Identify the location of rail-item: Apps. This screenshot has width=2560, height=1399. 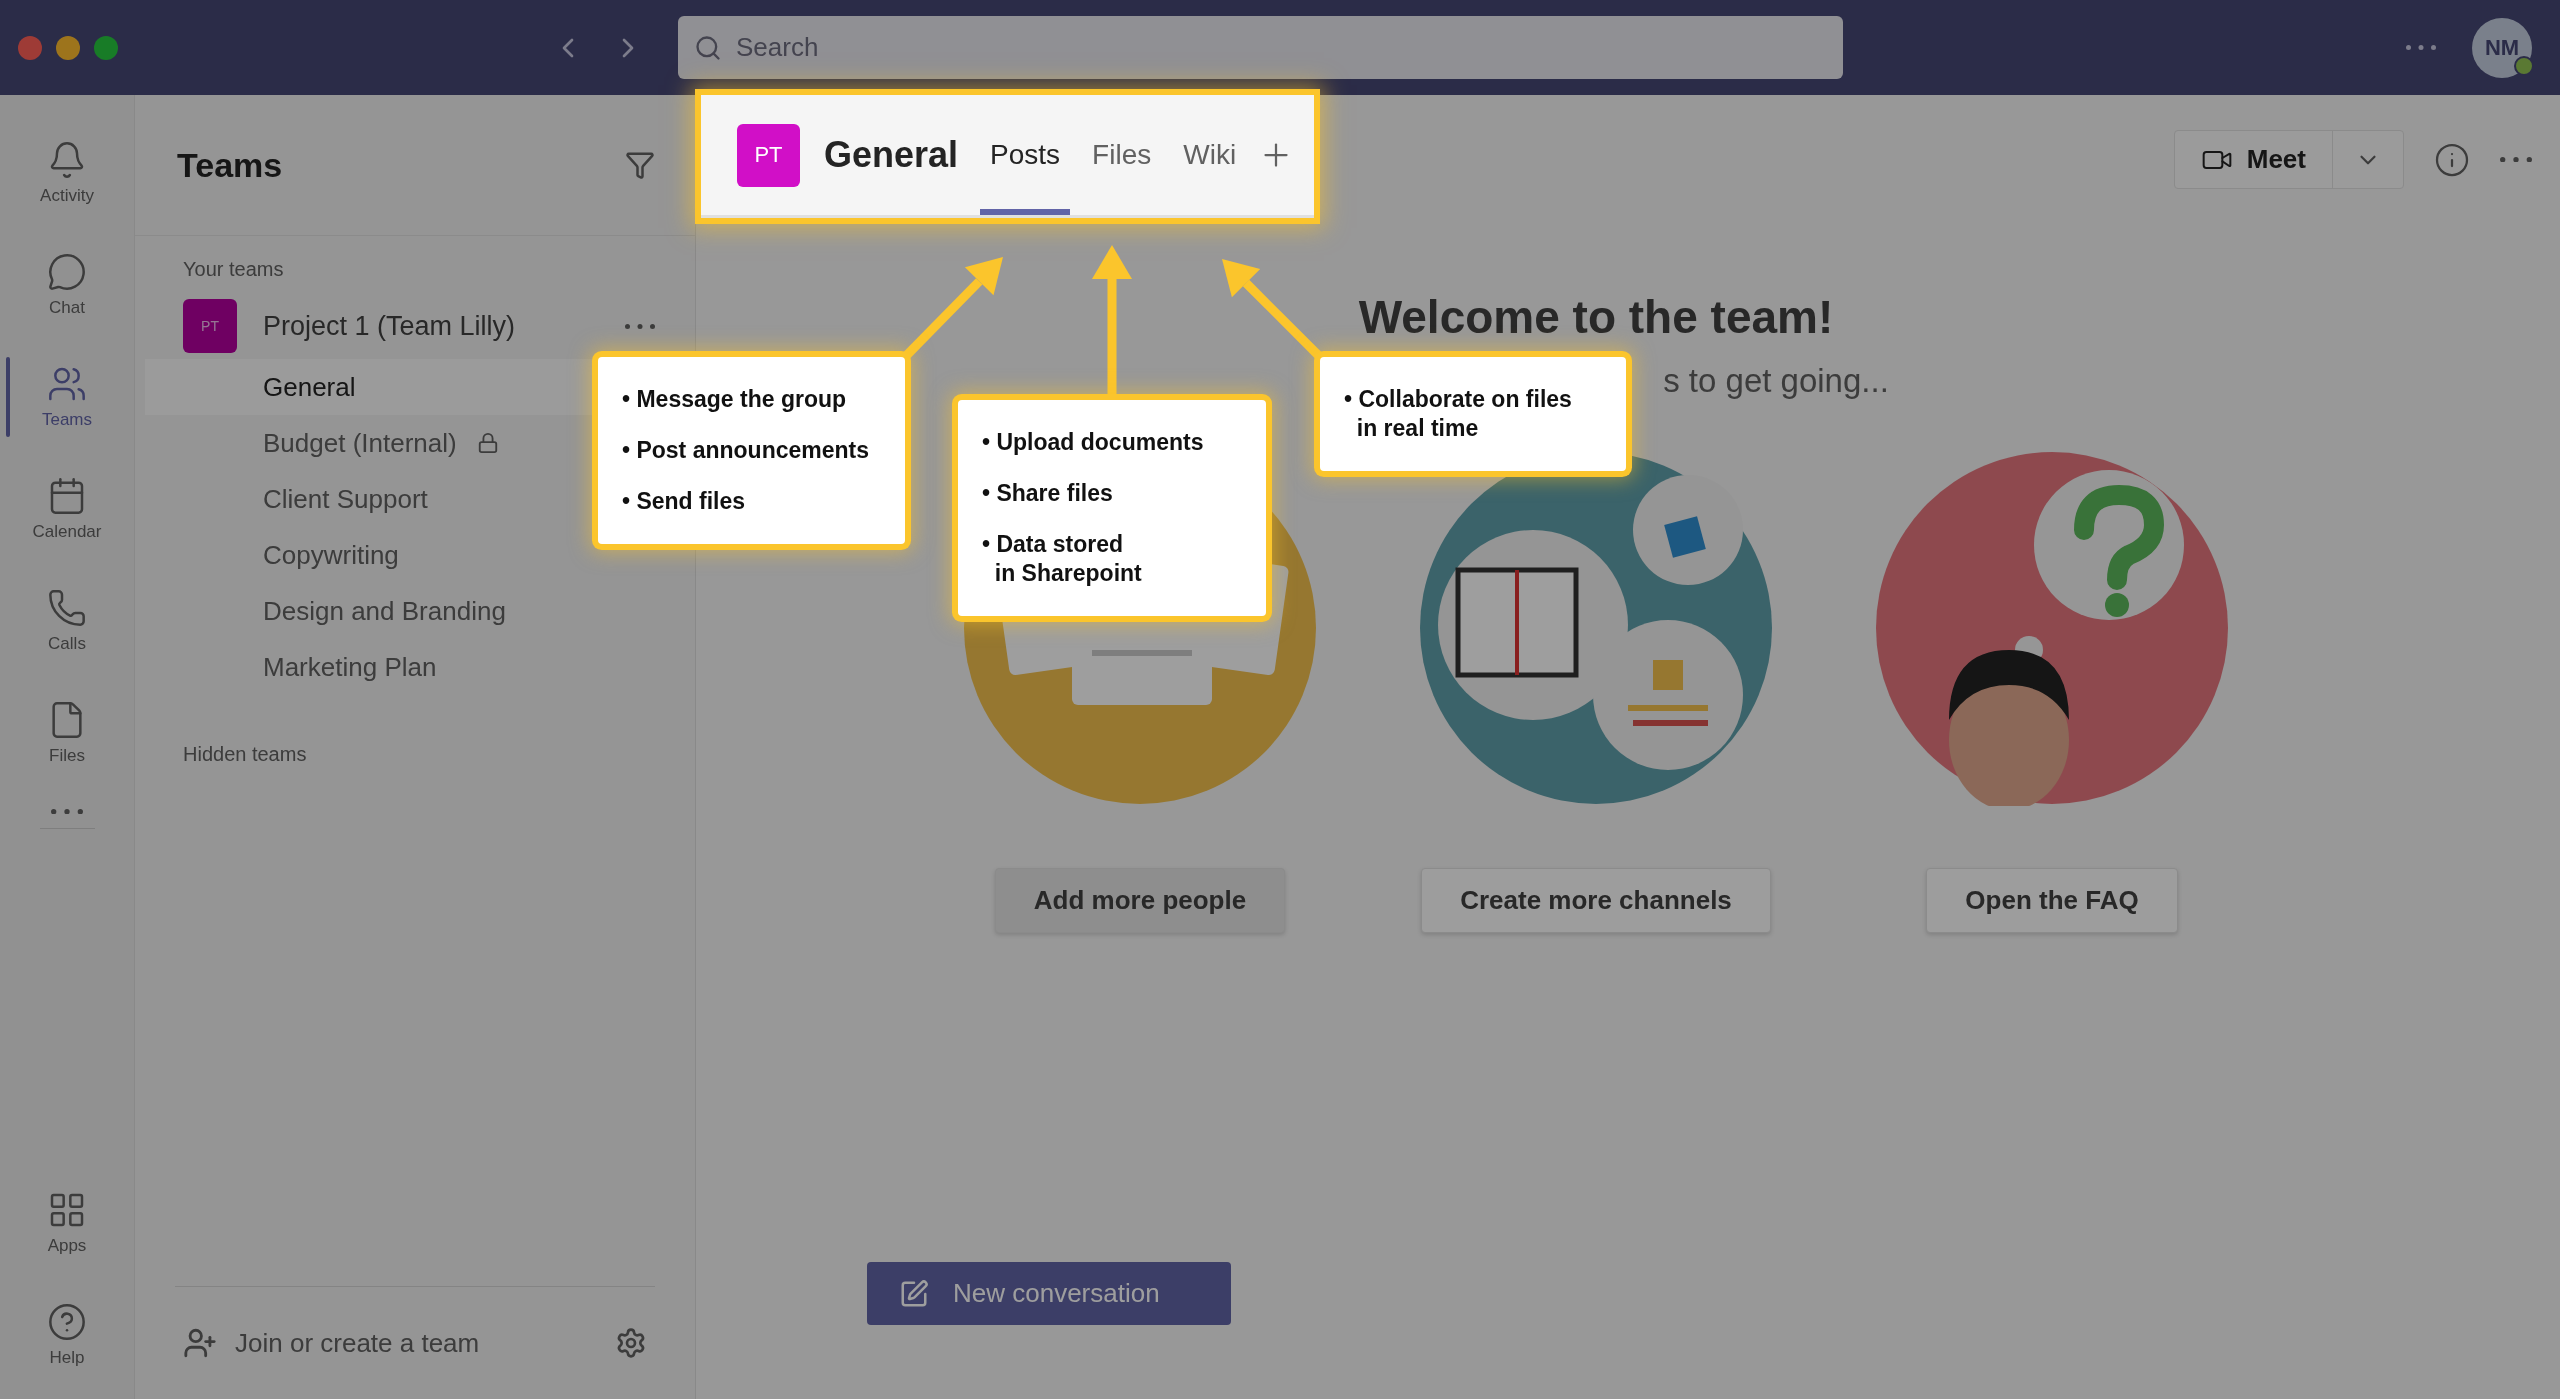
(67, 1223).